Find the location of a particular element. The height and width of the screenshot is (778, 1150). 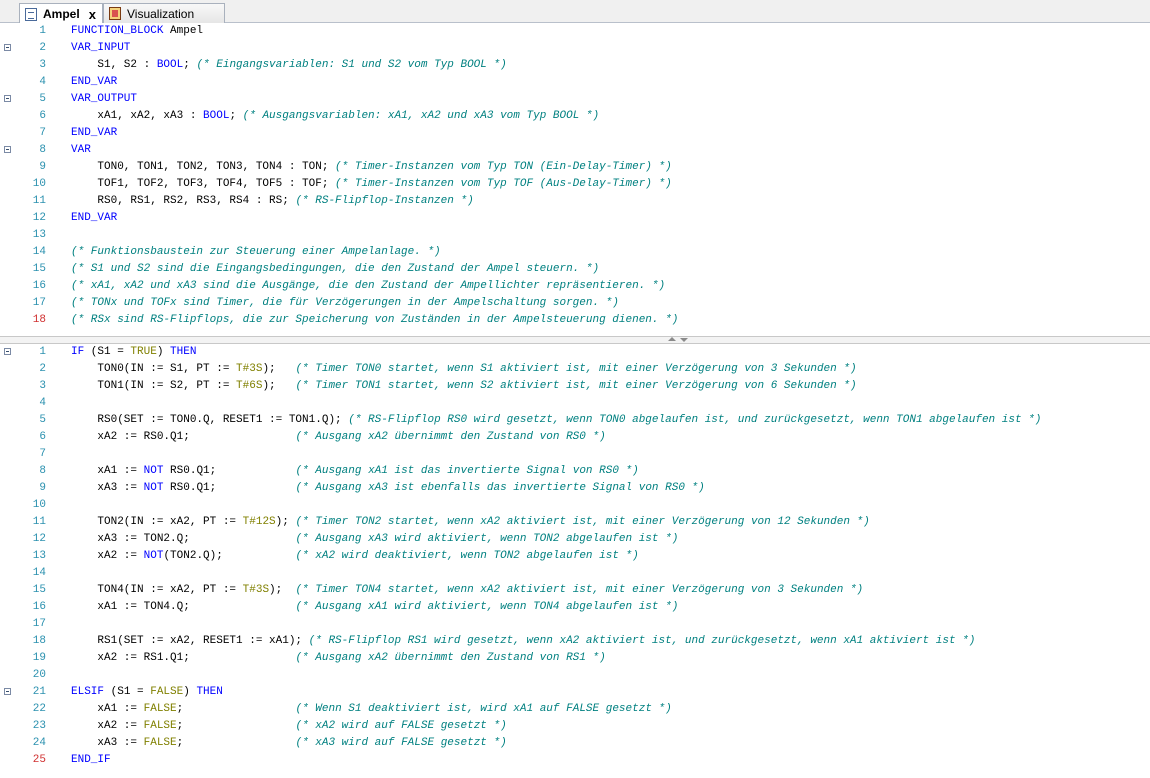

collapse-up-icon is located at coordinates (672, 339).